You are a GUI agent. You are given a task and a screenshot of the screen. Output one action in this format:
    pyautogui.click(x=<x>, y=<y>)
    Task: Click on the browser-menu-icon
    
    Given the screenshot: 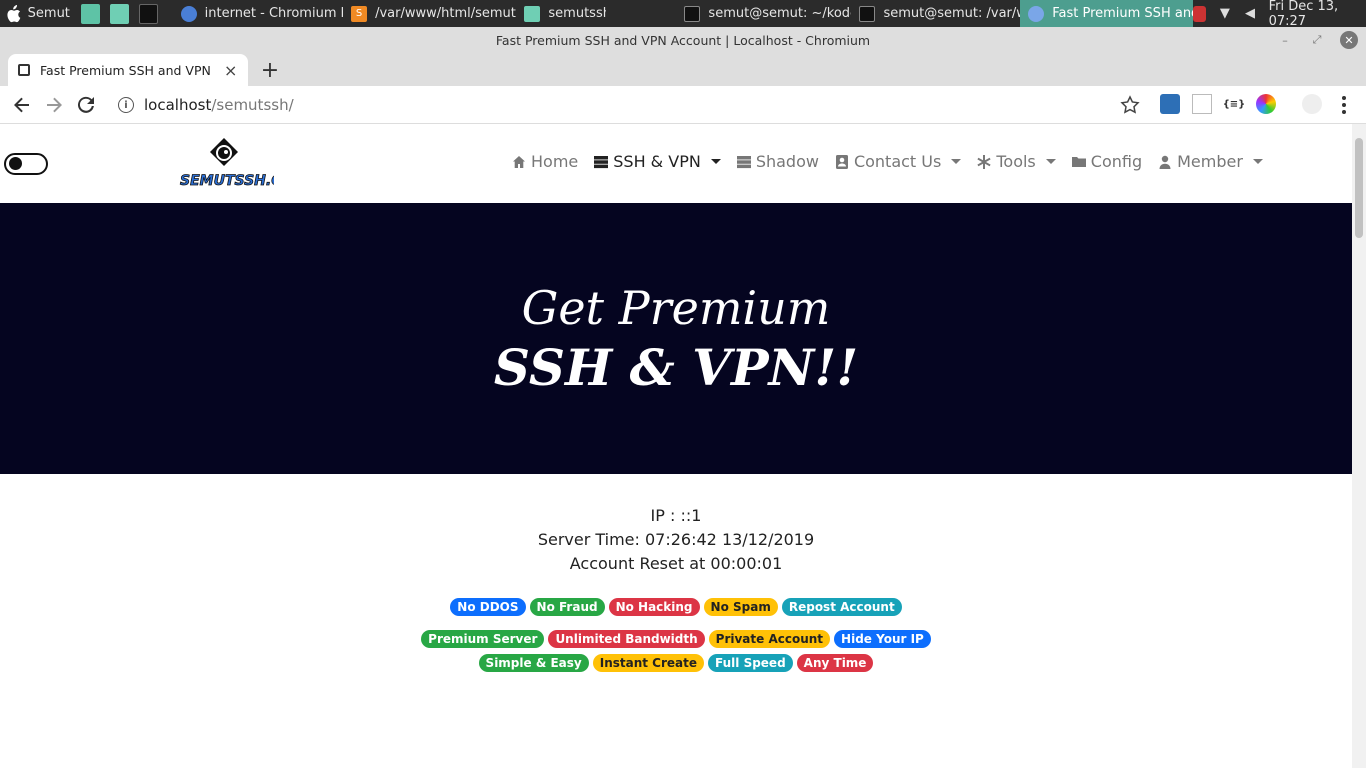 What is the action you would take?
    pyautogui.click(x=1344, y=105)
    